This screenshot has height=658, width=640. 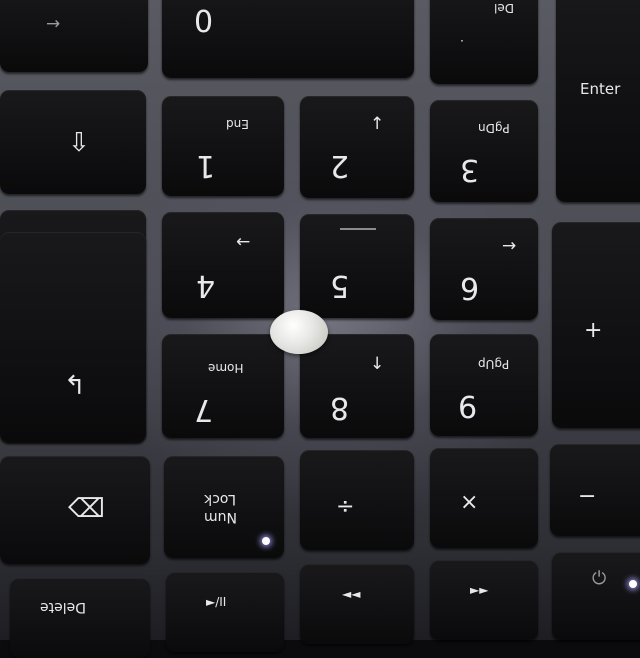 I want to click on key-2-label: 2, so click(x=340, y=165).